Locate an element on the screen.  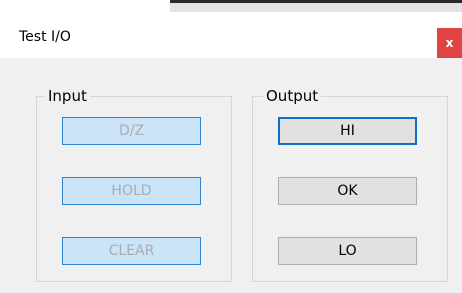
input-group-label: Input is located at coordinates (67, 96).